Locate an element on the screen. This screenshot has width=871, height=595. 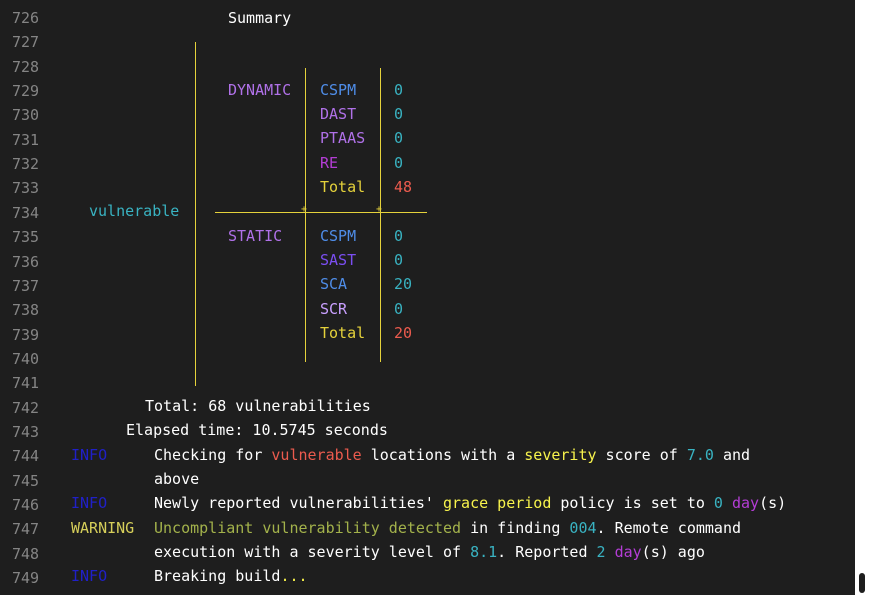
log-message-checking-cont: above is located at coordinates (177, 479).